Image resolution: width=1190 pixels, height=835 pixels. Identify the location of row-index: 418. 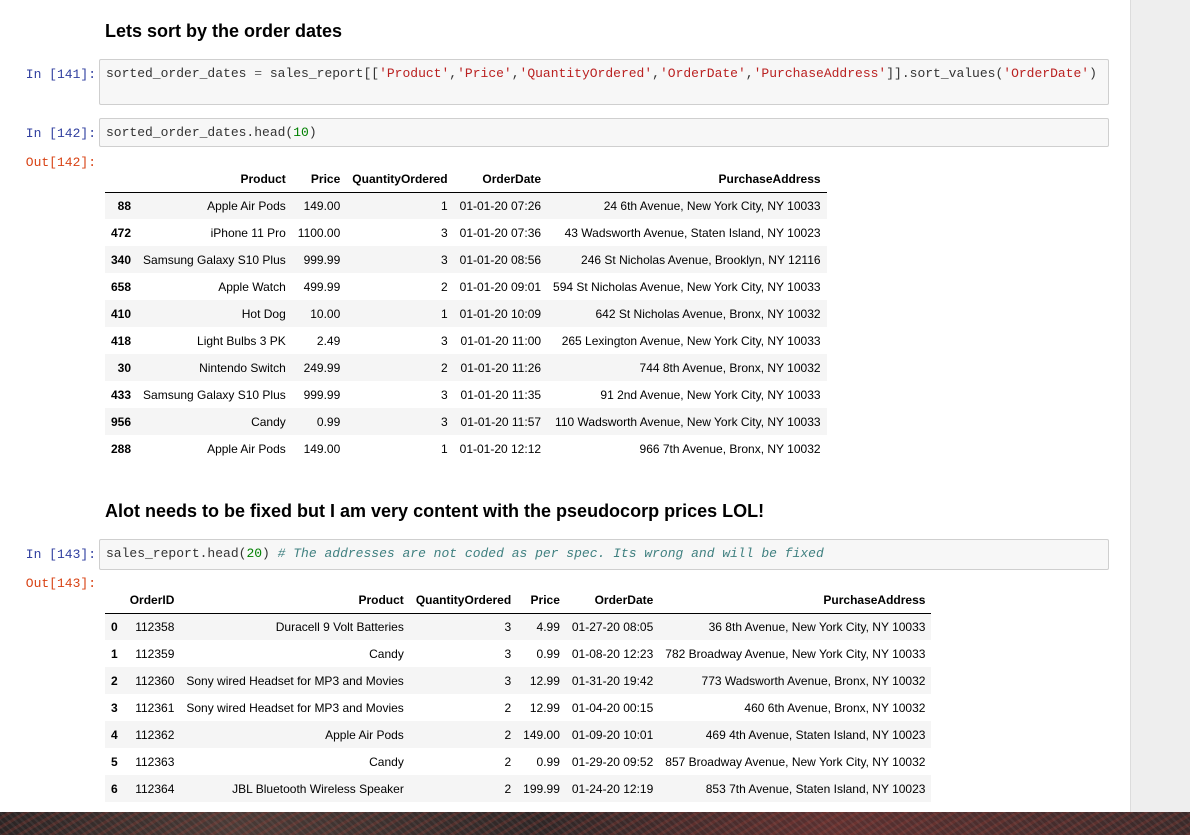
(121, 340).